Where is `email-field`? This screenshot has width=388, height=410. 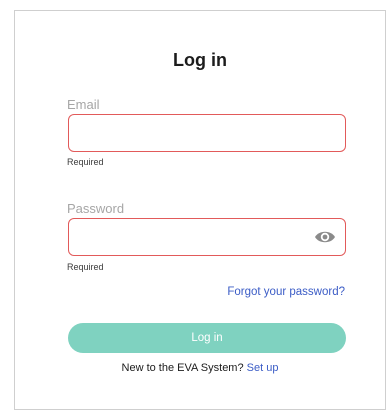 email-field is located at coordinates (207, 133).